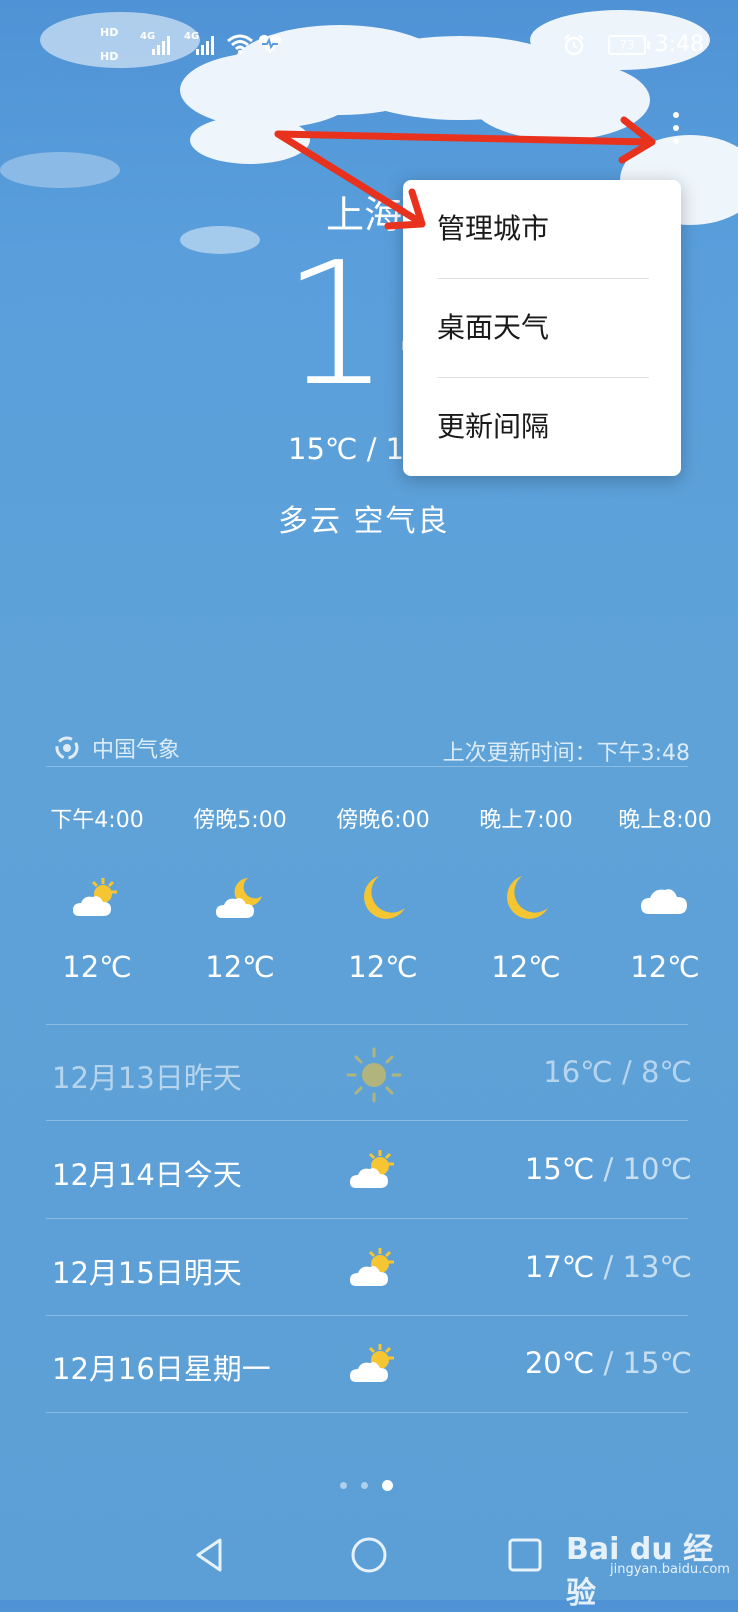 The image size is (738, 1612). I want to click on battery-icon: 73, so click(629, 45).